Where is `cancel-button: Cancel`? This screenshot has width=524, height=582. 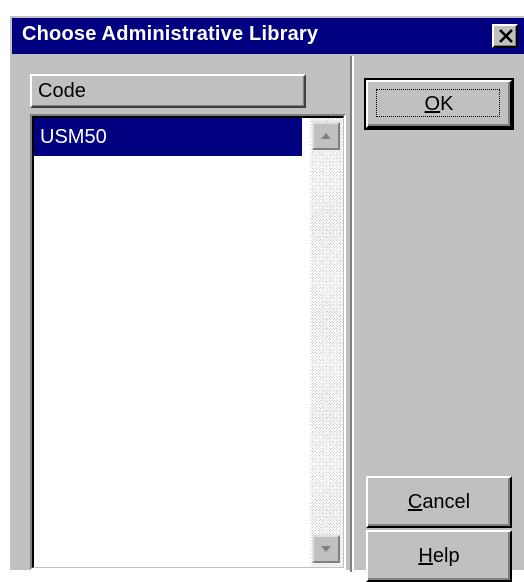 cancel-button: Cancel is located at coordinates (439, 502).